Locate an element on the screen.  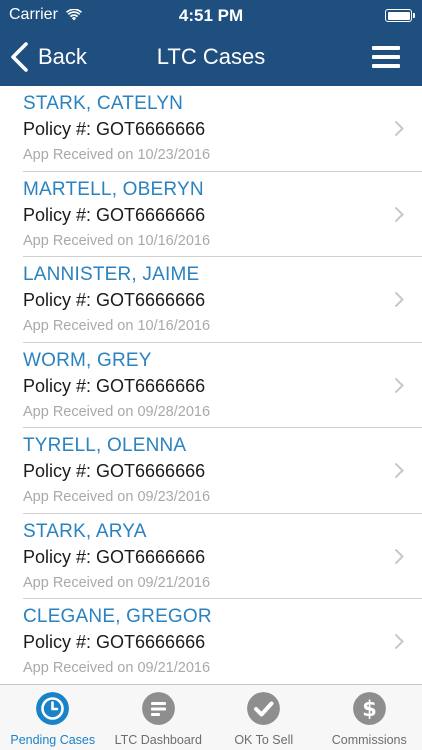
clock-icon is located at coordinates (53, 708).